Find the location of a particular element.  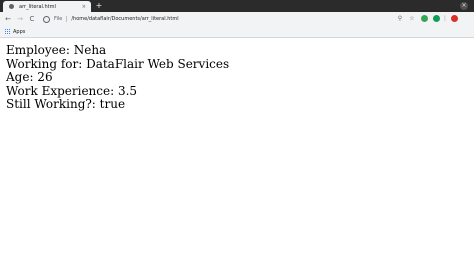

zoom-icon: ⚲ is located at coordinates (400, 19).